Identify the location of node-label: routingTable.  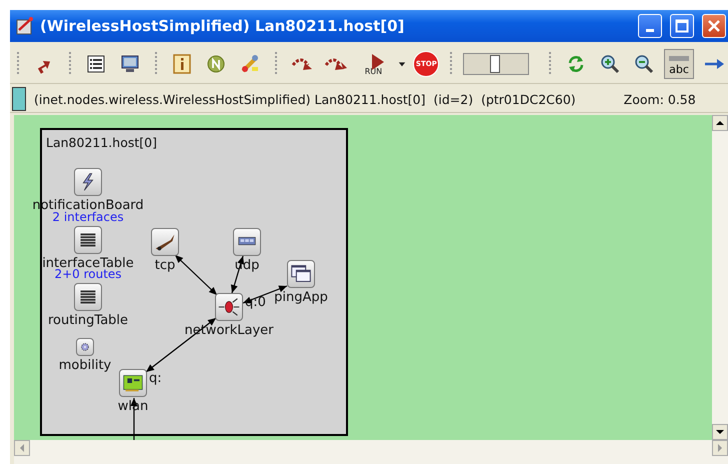
(88, 320).